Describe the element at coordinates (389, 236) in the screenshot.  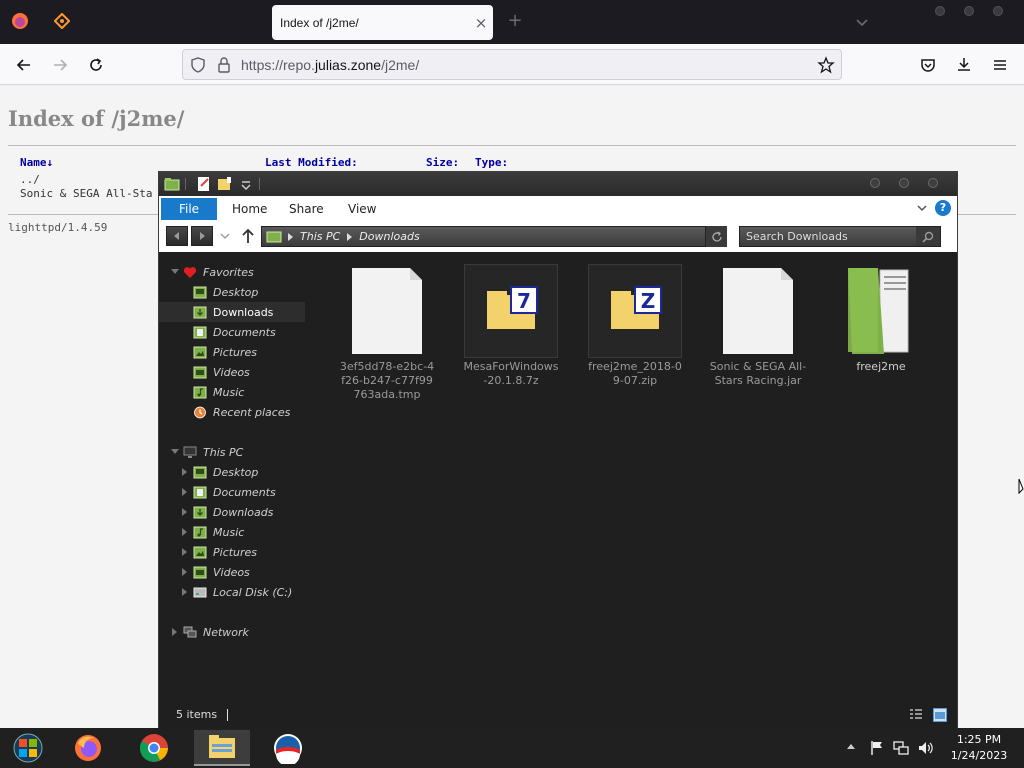
I see `breadcrumb-downloads: Downloads` at that location.